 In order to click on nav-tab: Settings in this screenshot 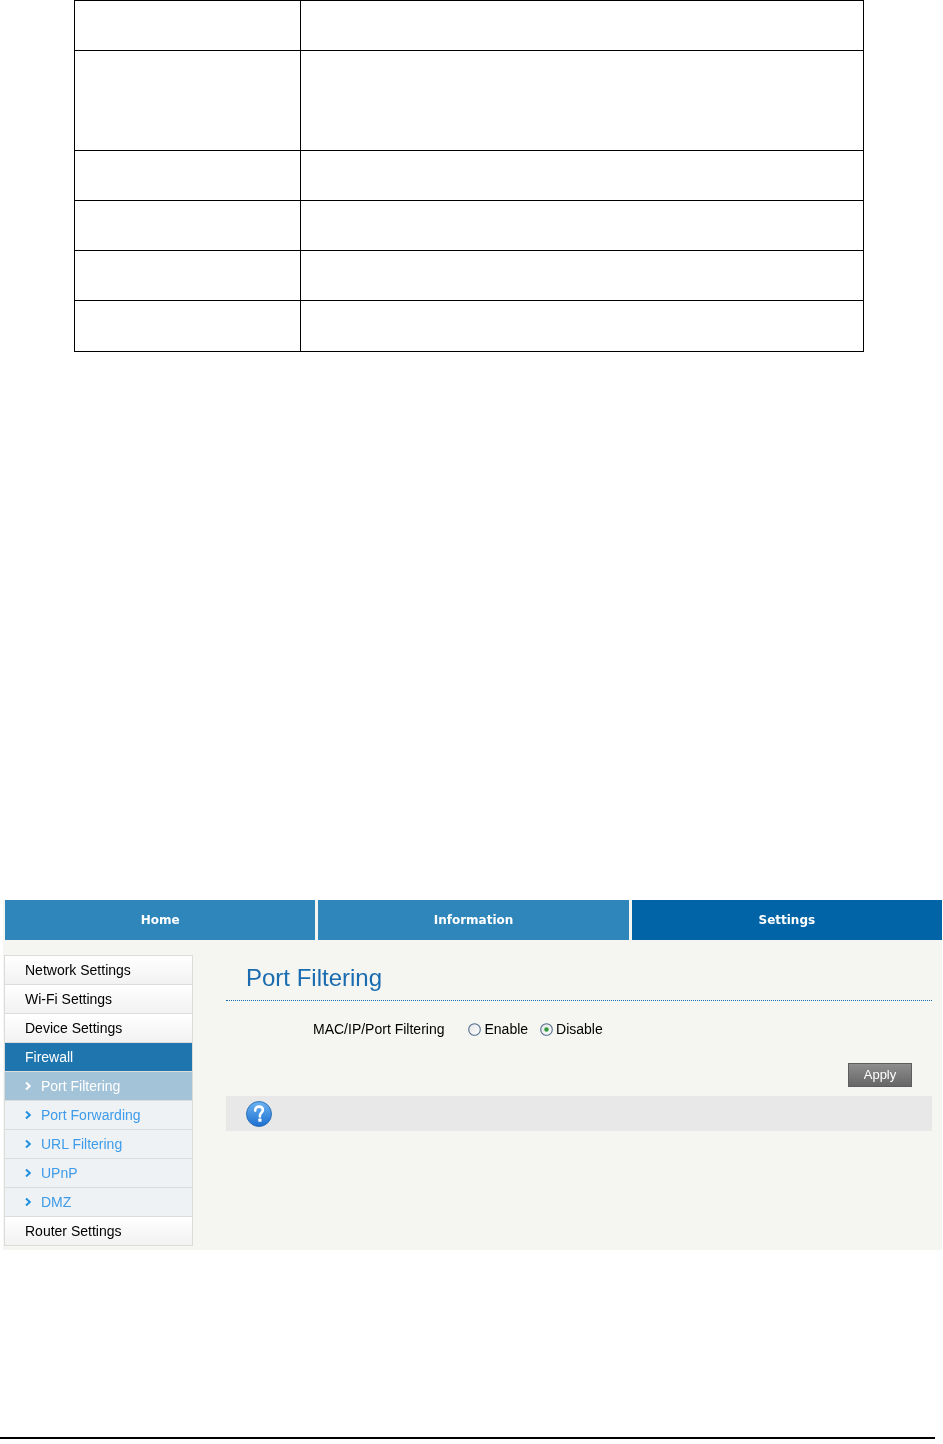, I will do `click(786, 920)`.